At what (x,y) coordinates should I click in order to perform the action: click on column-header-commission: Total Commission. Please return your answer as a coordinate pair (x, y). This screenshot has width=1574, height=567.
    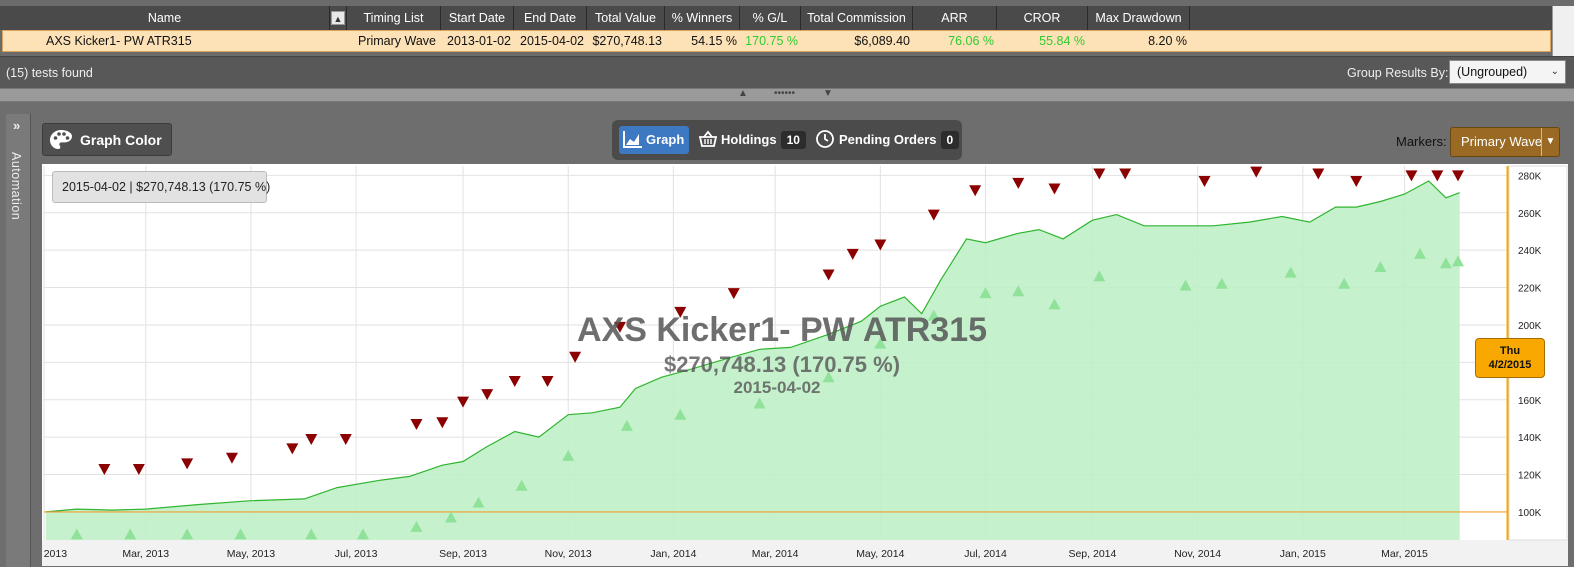
    Looking at the image, I should click on (857, 18).